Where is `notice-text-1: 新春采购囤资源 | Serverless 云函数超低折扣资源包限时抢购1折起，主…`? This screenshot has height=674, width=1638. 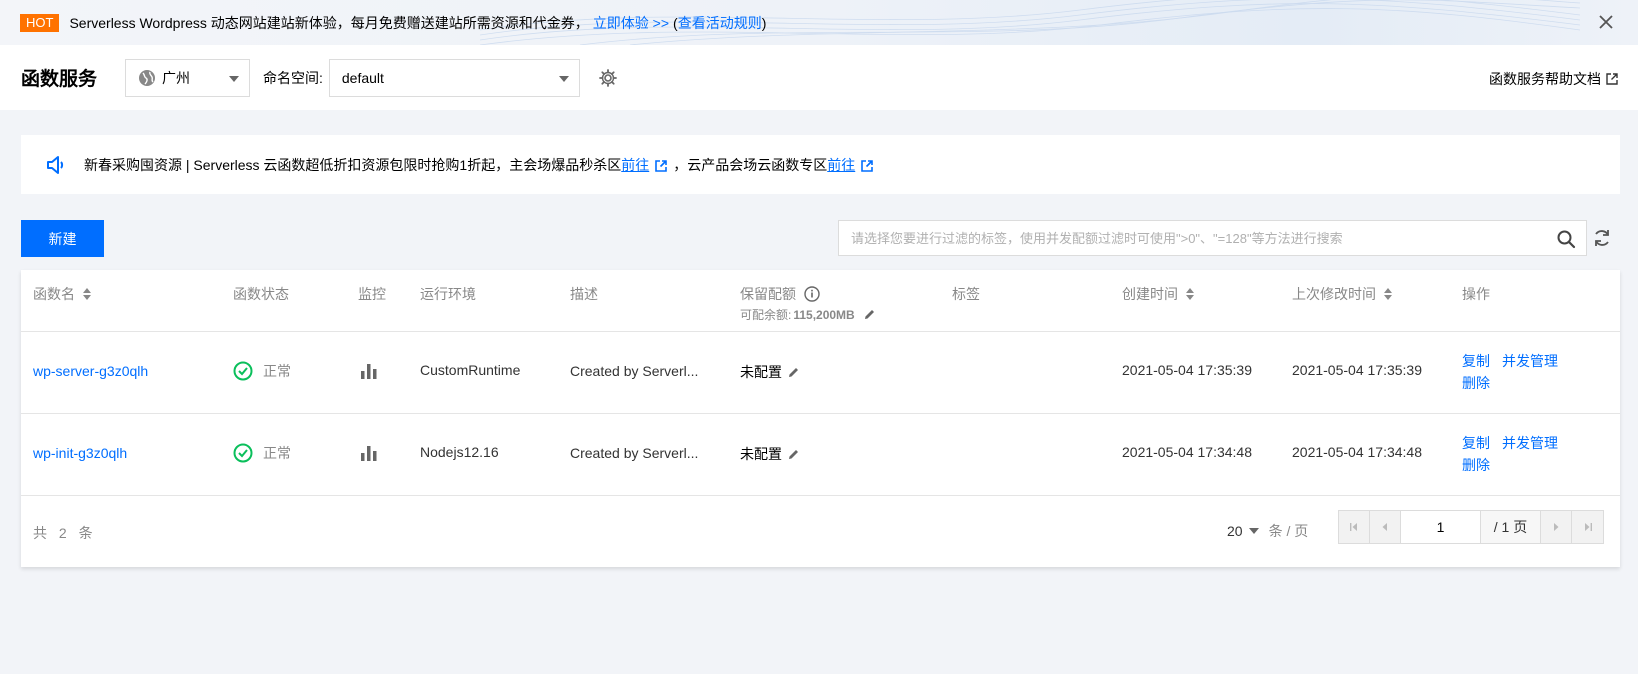 notice-text-1: 新春采购囤资源 | Serverless 云函数超低折扣资源包限时抢购1折起，主… is located at coordinates (353, 164).